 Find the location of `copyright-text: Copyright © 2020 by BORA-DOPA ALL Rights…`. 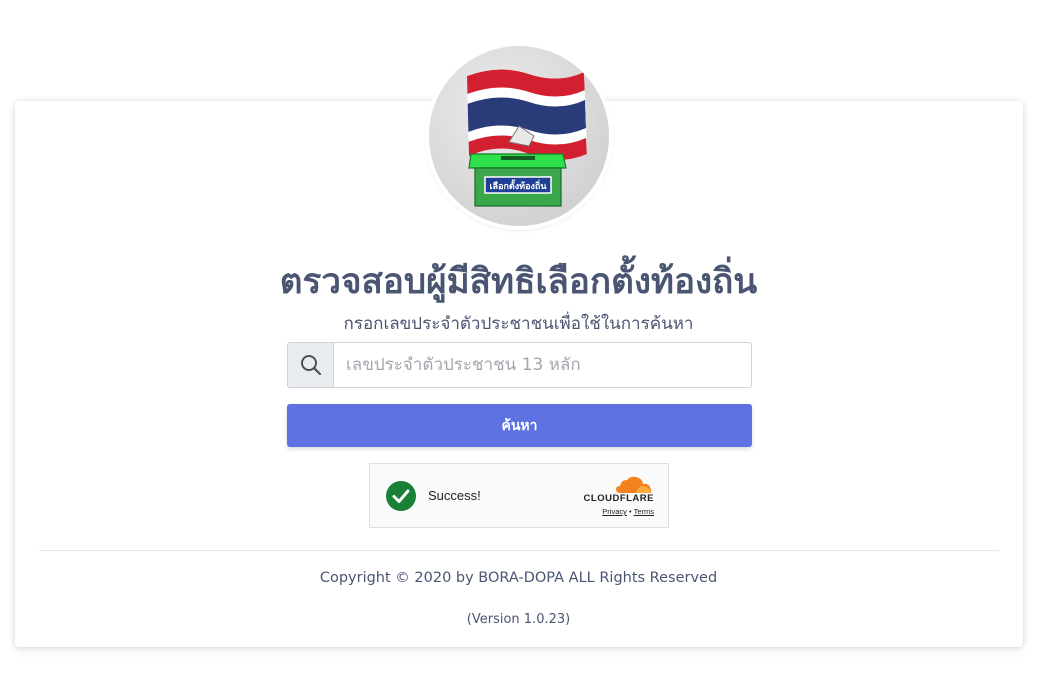

copyright-text: Copyright © 2020 by BORA-DOPA ALL Rights… is located at coordinates (518, 578).